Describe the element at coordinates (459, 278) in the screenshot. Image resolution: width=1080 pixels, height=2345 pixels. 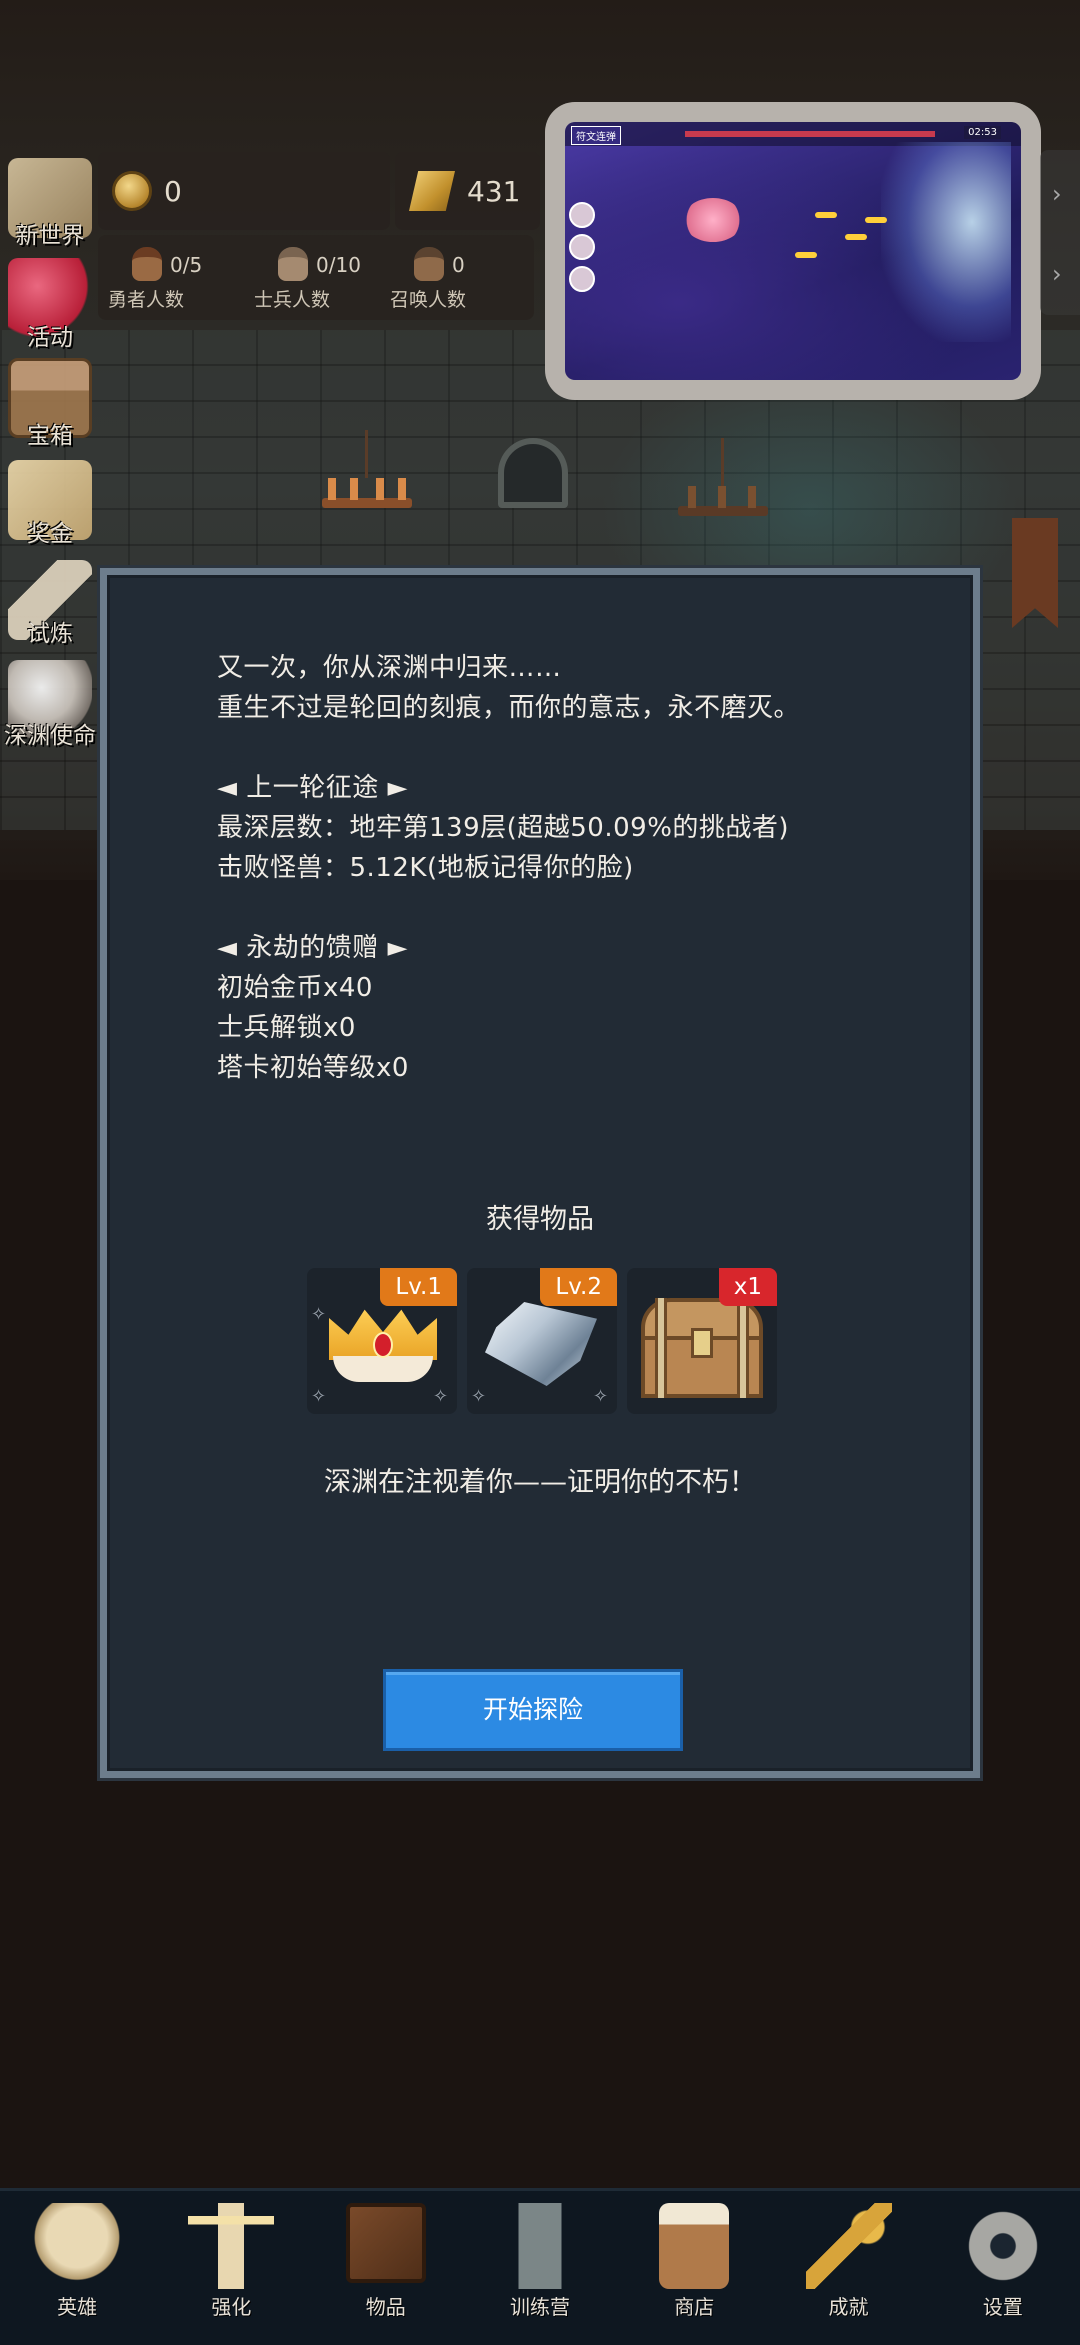
I see `summon-count: 0 召唤人数` at that location.